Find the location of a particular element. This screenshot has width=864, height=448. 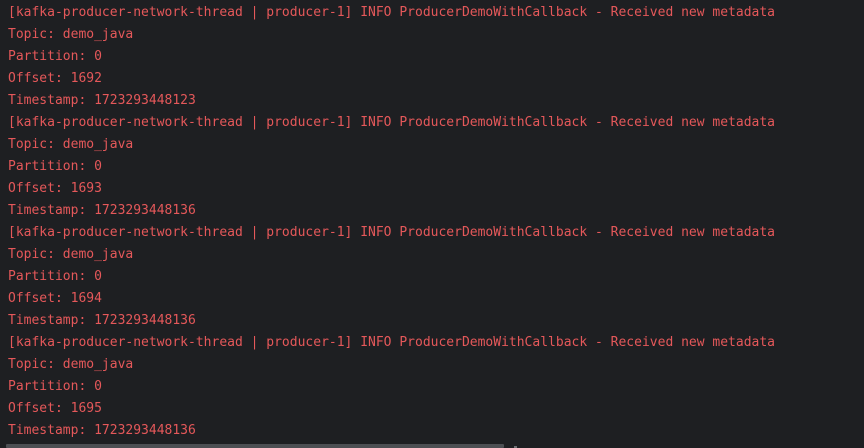

log-line-offset: Offset: 1695 is located at coordinates (55, 408).